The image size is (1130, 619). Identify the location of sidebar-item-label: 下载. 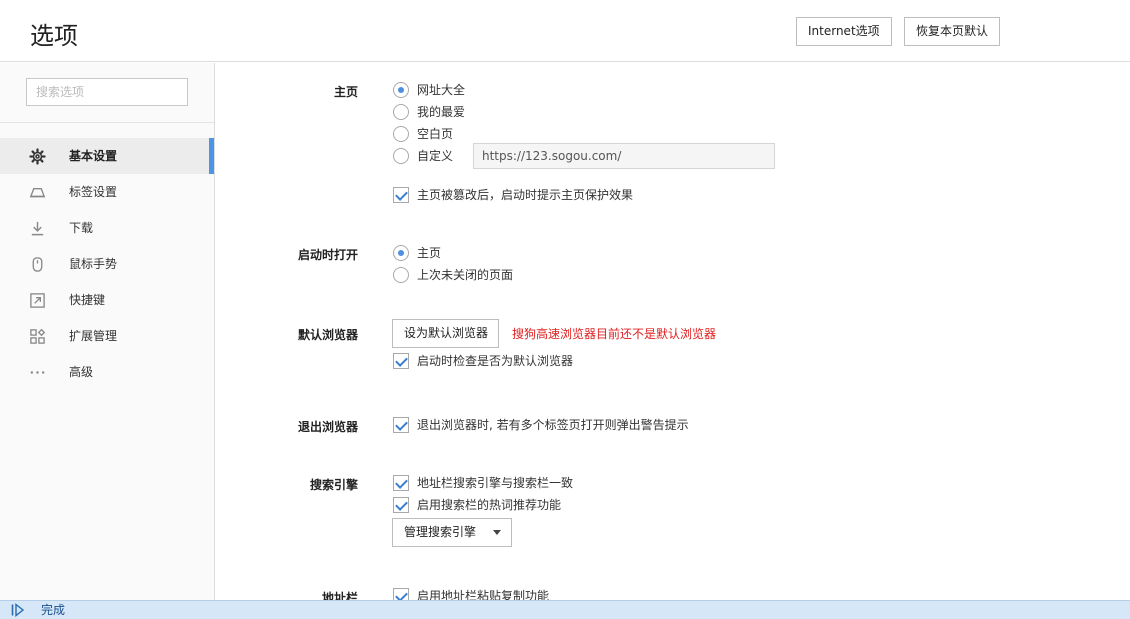
(81, 228).